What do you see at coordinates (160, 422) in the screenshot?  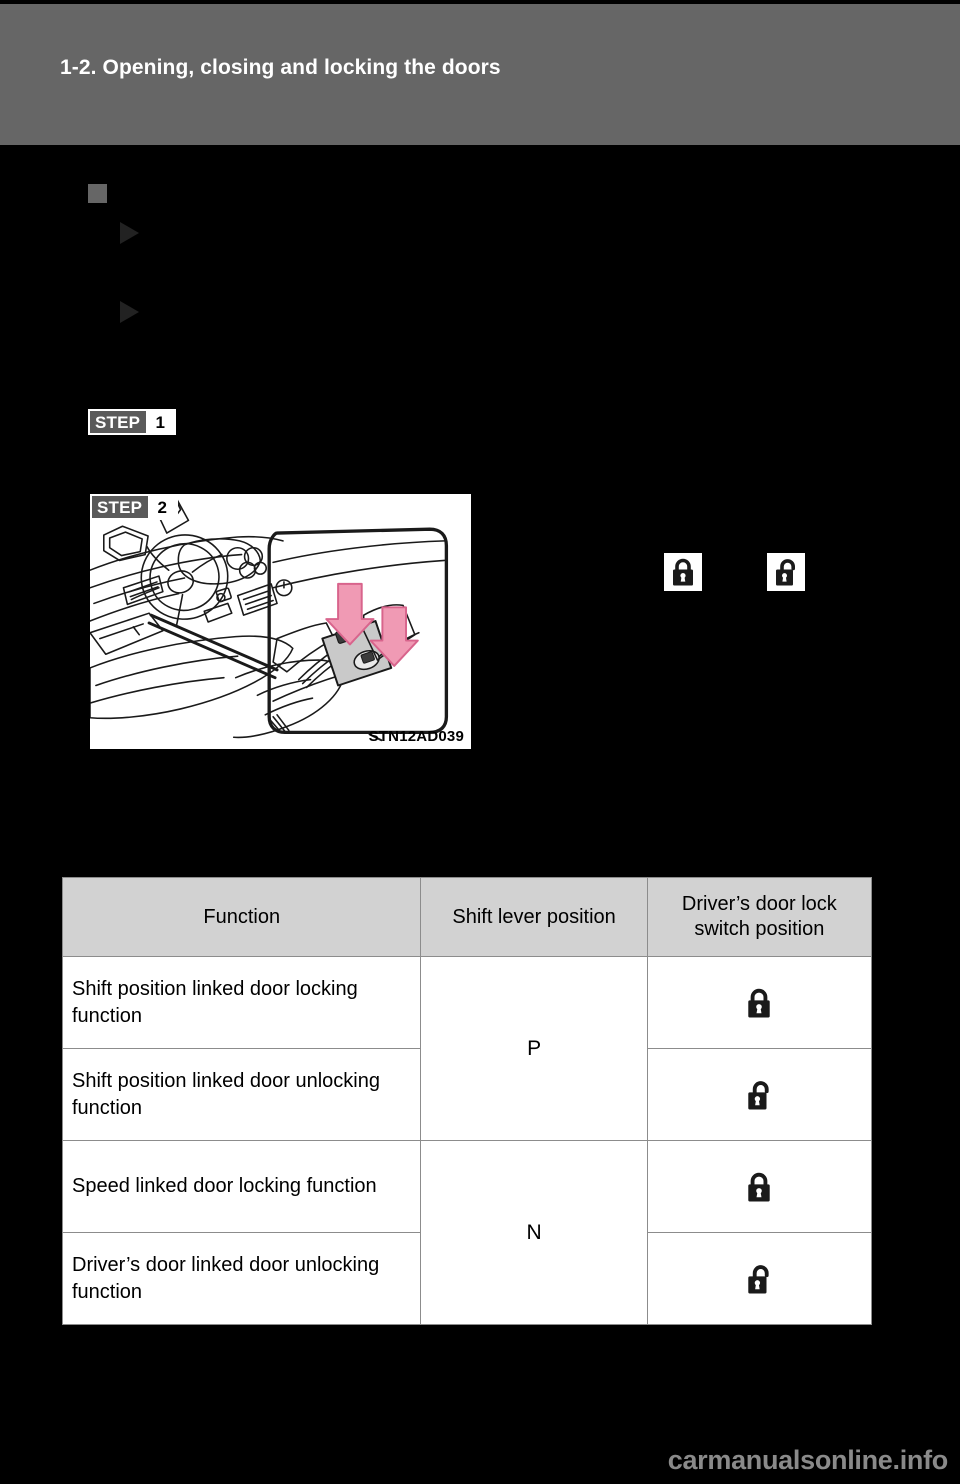 I see `step-number: 1` at bounding box center [160, 422].